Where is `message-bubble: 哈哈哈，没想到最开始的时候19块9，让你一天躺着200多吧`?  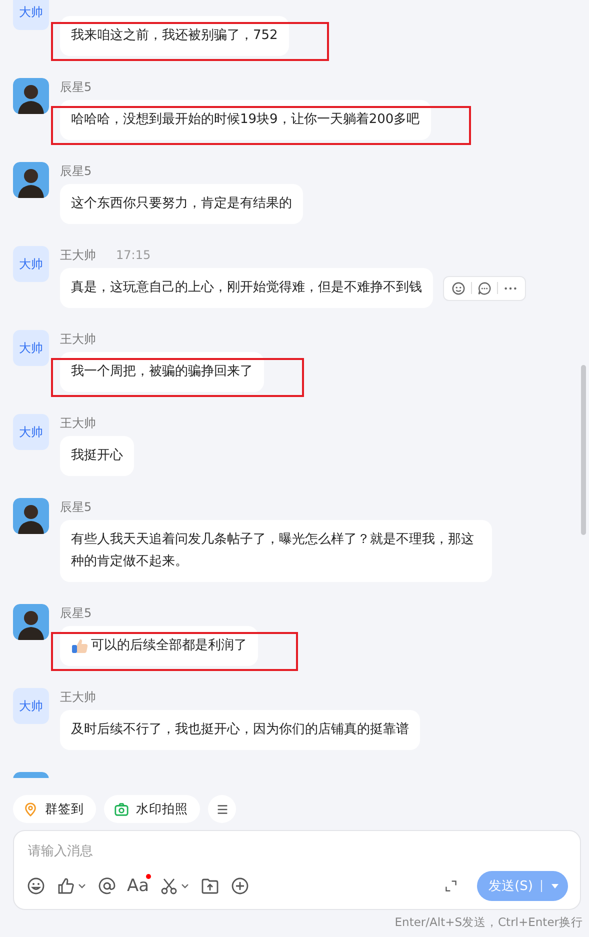
message-bubble: 哈哈哈，没想到最开始的时候19块9，让你一天躺着200多吧 is located at coordinates (245, 120).